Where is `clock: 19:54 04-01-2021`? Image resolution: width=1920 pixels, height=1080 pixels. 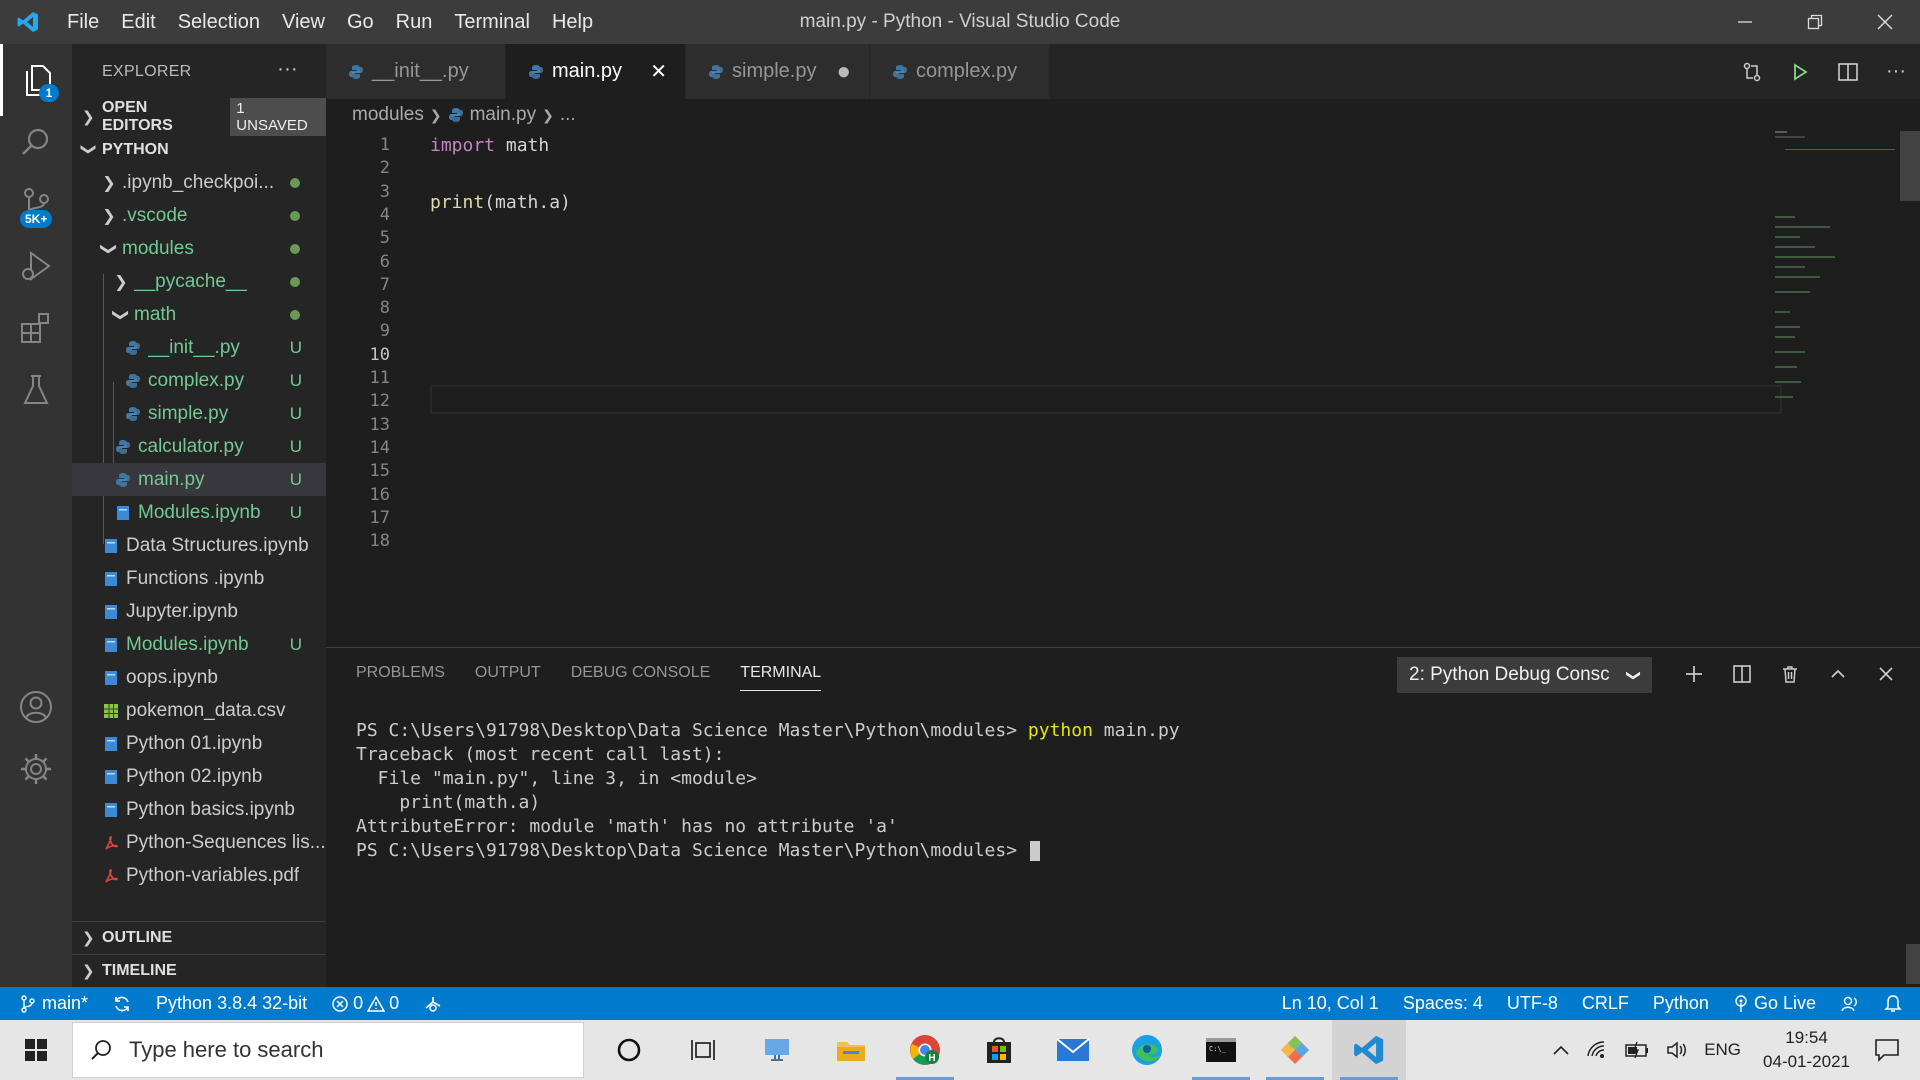 clock: 19:54 04-01-2021 is located at coordinates (1806, 1050).